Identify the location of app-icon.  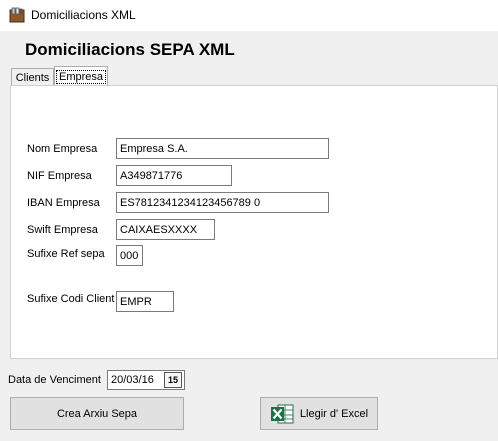
(17, 15).